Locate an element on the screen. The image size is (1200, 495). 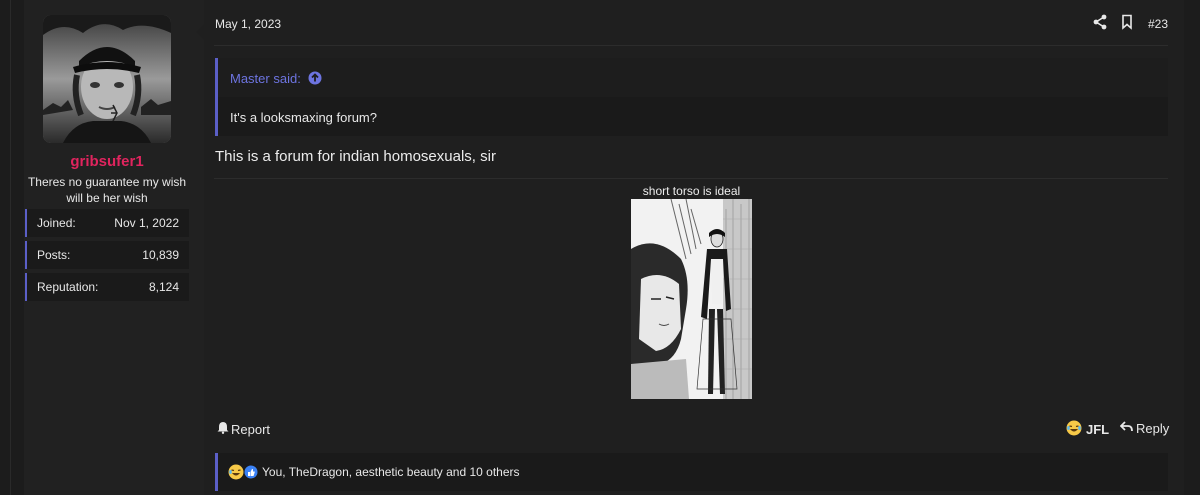
image-caption: short torso is ideal is located at coordinates (691, 191).